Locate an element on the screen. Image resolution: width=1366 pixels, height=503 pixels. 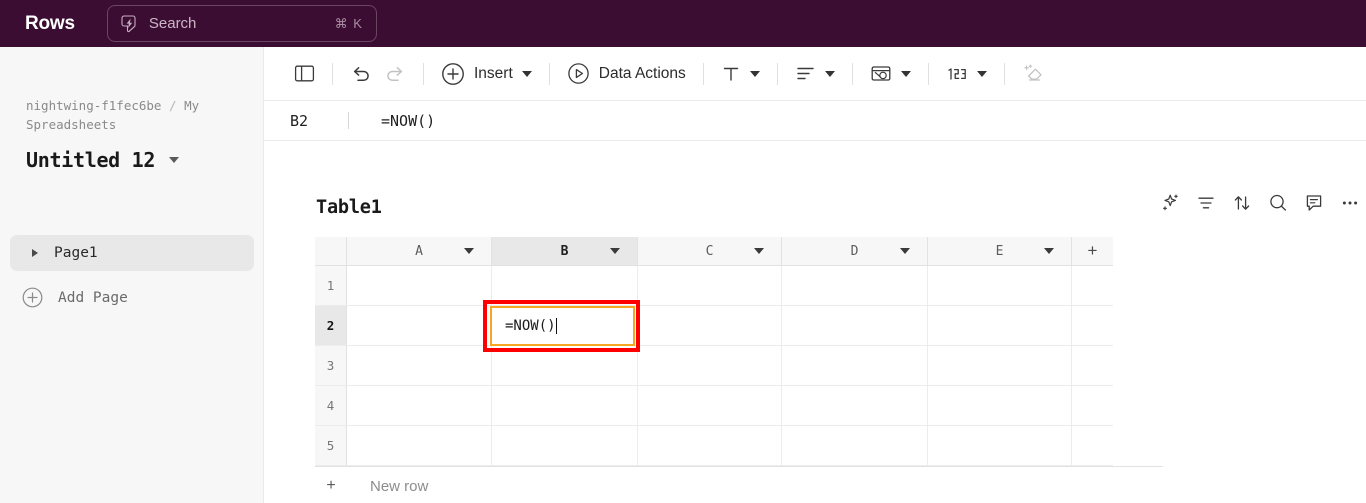
page-title: Untitled 12 is located at coordinates (91, 160).